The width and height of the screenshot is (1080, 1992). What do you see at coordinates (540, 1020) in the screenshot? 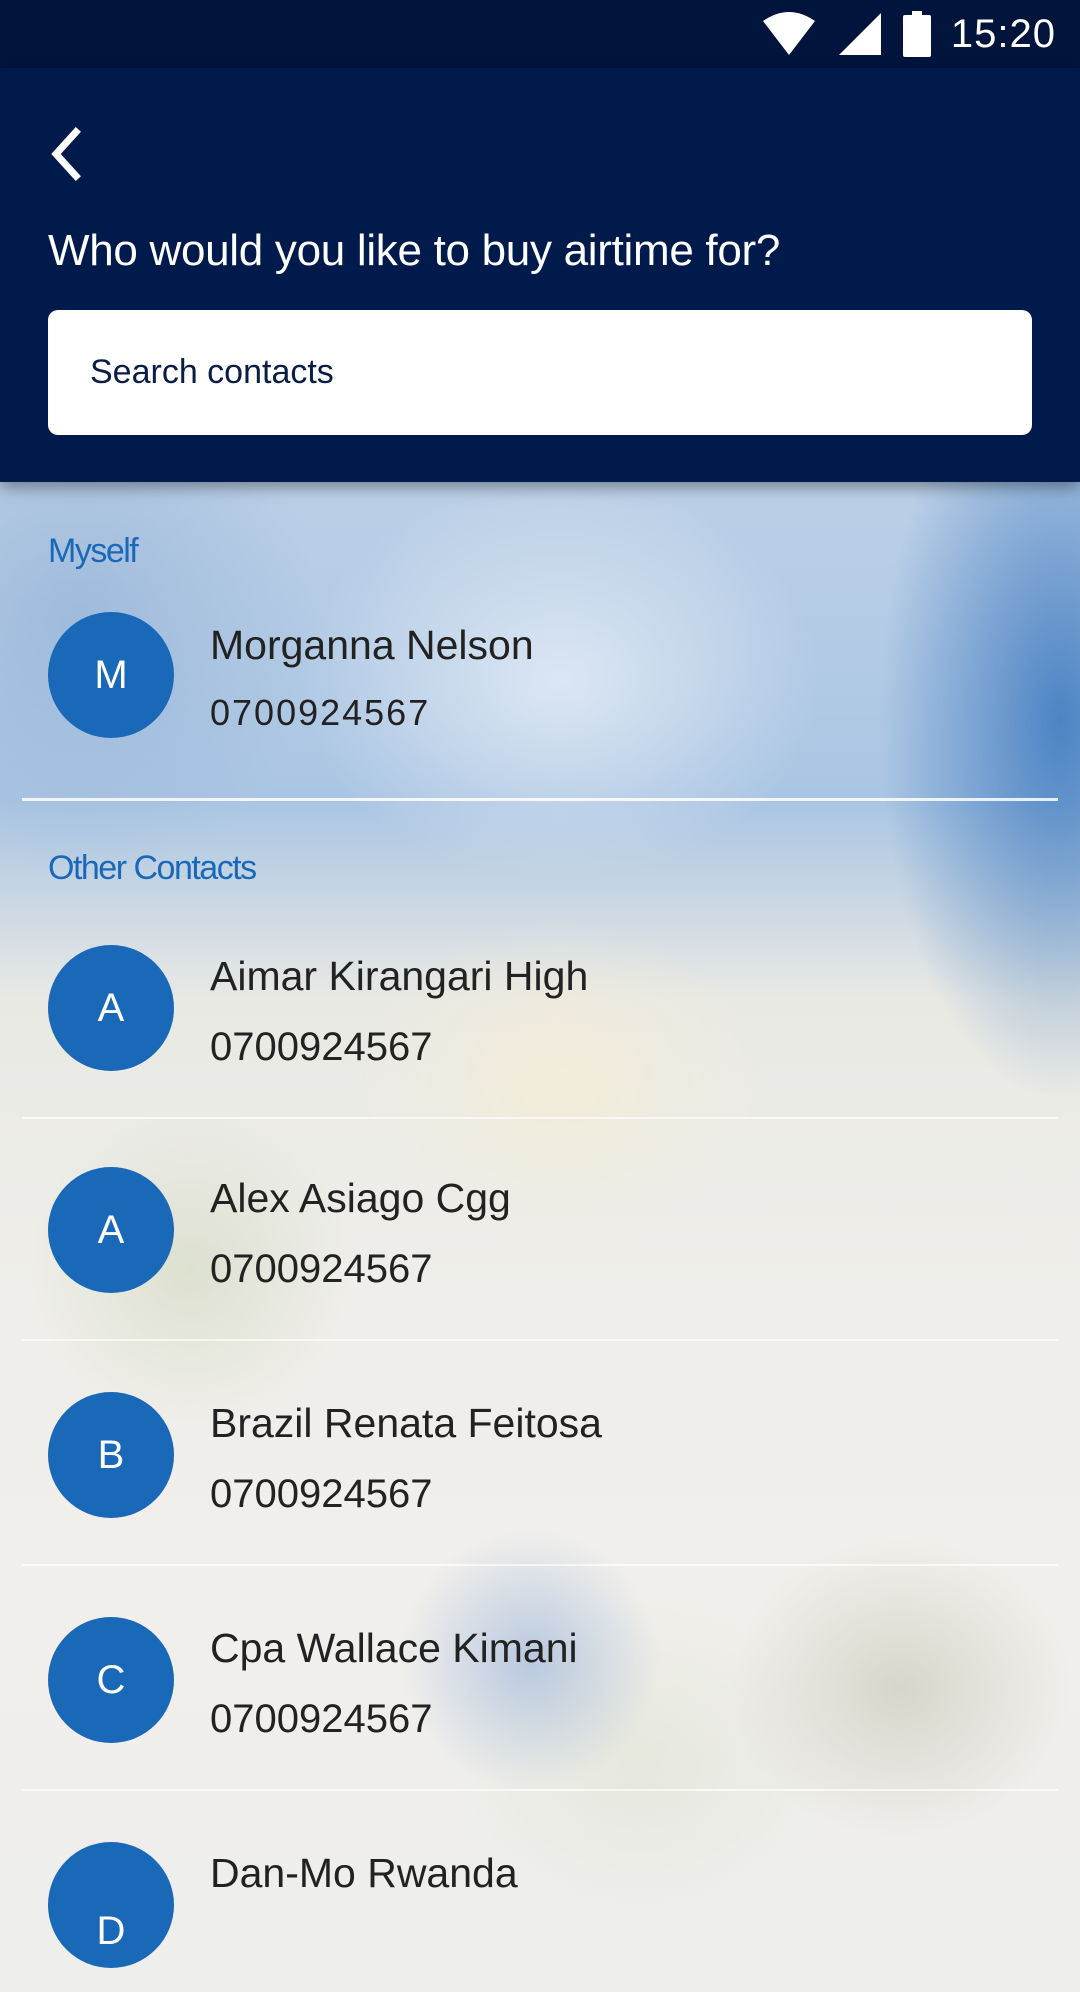
I see `contact-row: A Aimar Kirangari High 0700924567` at bounding box center [540, 1020].